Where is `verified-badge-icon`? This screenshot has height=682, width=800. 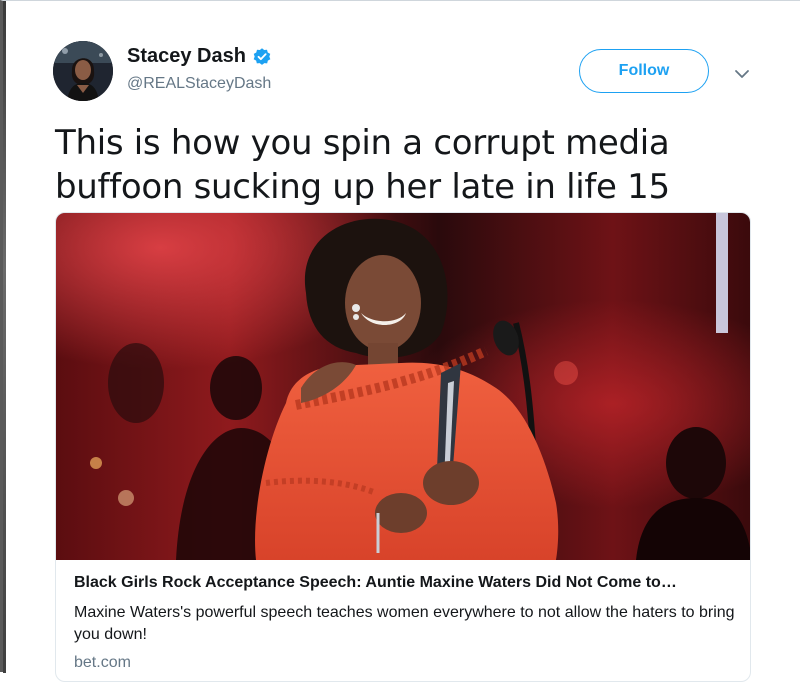
verified-badge-icon is located at coordinates (262, 56).